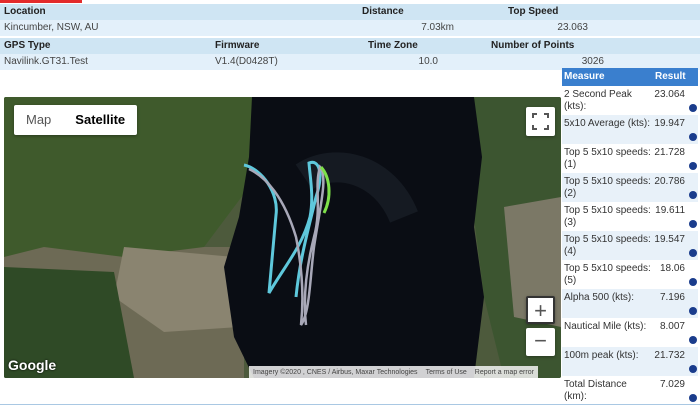  Describe the element at coordinates (592, 61) in the screenshot. I see `num-points-value: 3026` at that location.